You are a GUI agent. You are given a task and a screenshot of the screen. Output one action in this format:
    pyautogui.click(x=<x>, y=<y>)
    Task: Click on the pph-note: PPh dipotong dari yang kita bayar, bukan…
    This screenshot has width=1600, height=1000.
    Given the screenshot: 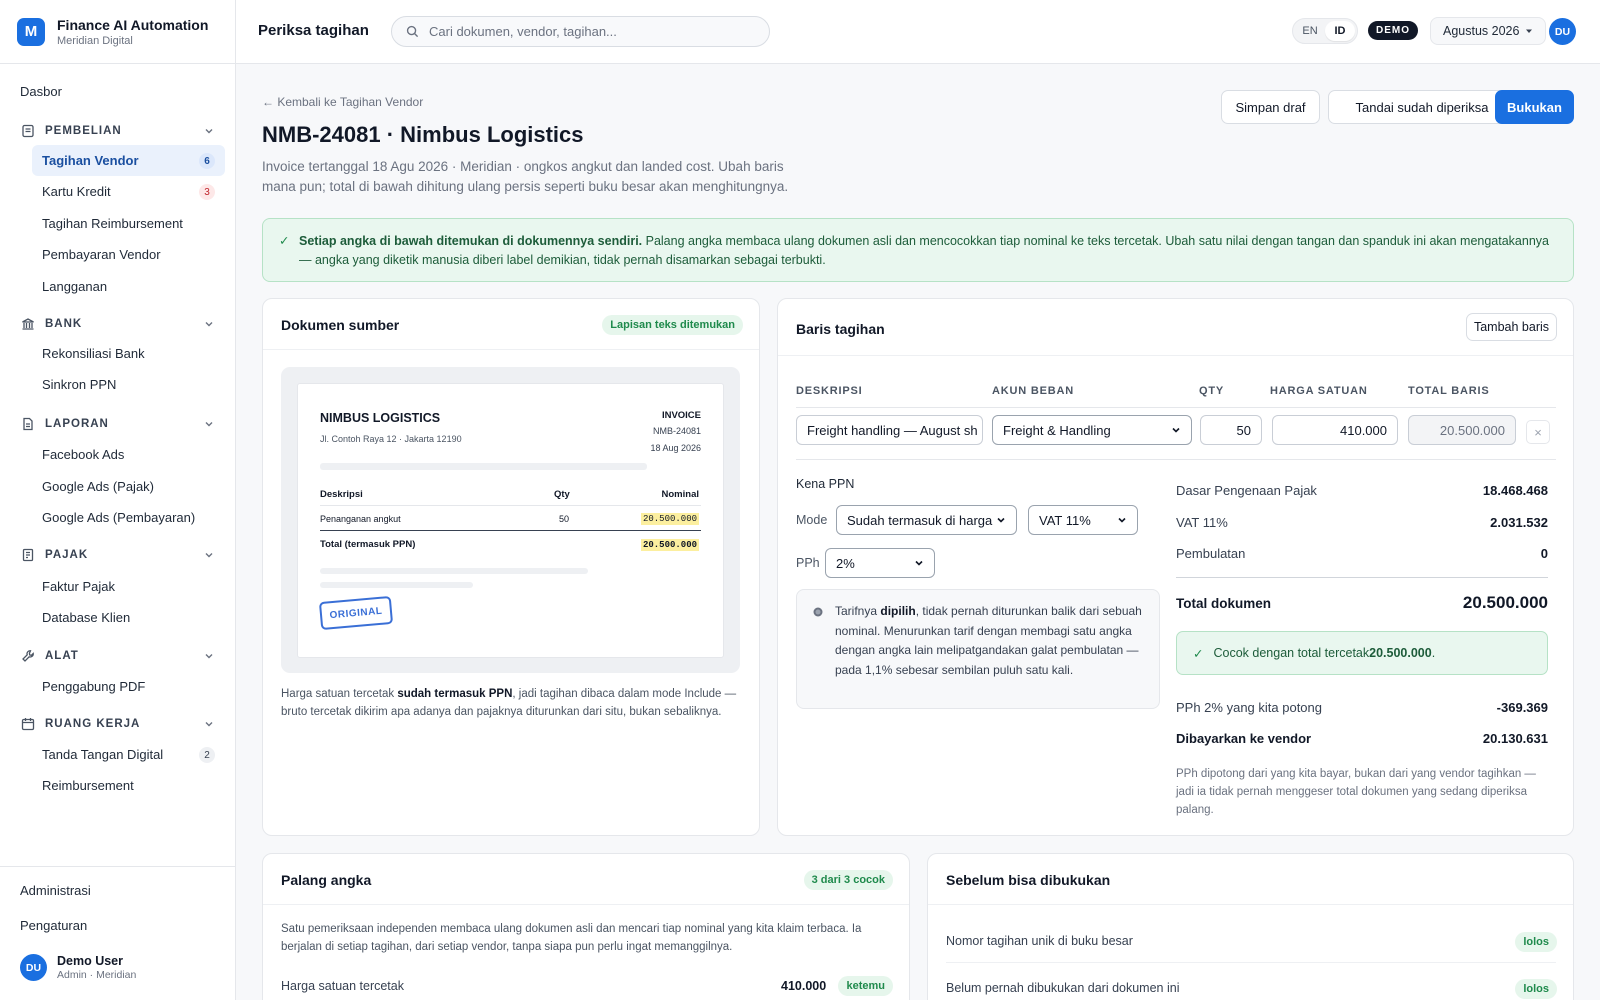 What is the action you would take?
    pyautogui.click(x=1356, y=792)
    